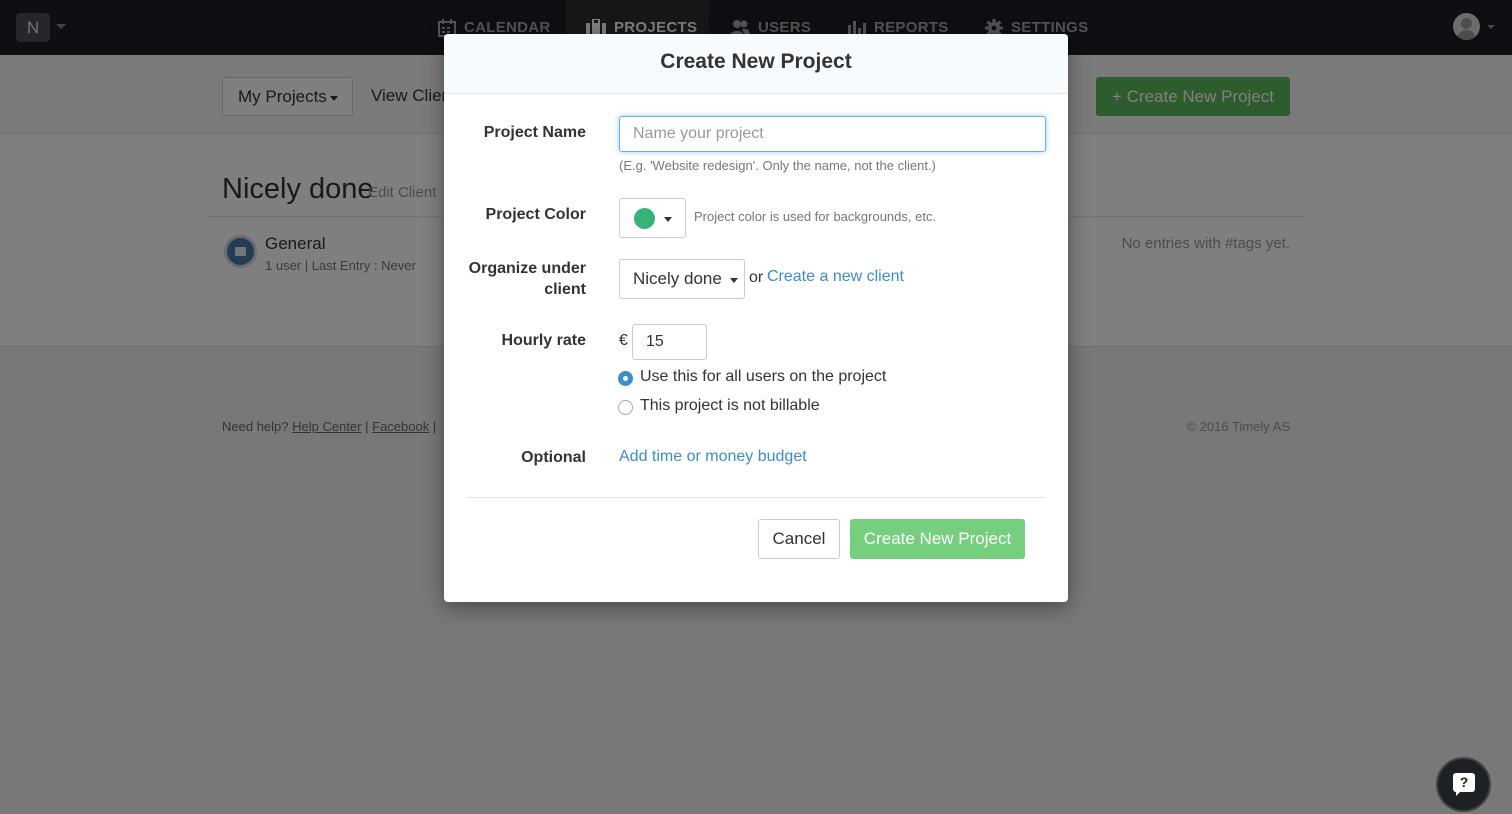  What do you see at coordinates (527, 268) in the screenshot?
I see `organize-label-line1: Organize under` at bounding box center [527, 268].